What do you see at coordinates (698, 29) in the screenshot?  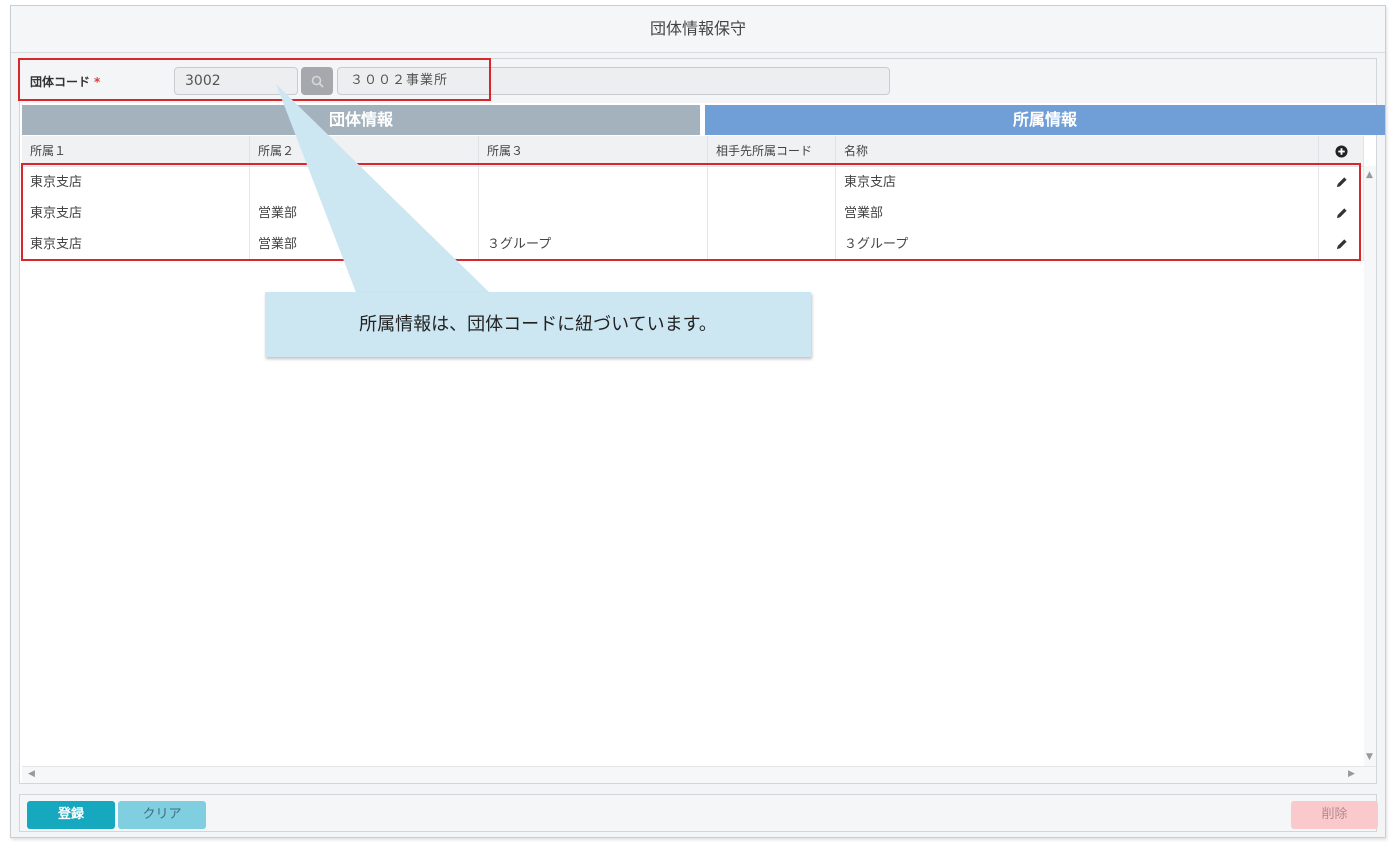 I see `window-title: 団体情報保守` at bounding box center [698, 29].